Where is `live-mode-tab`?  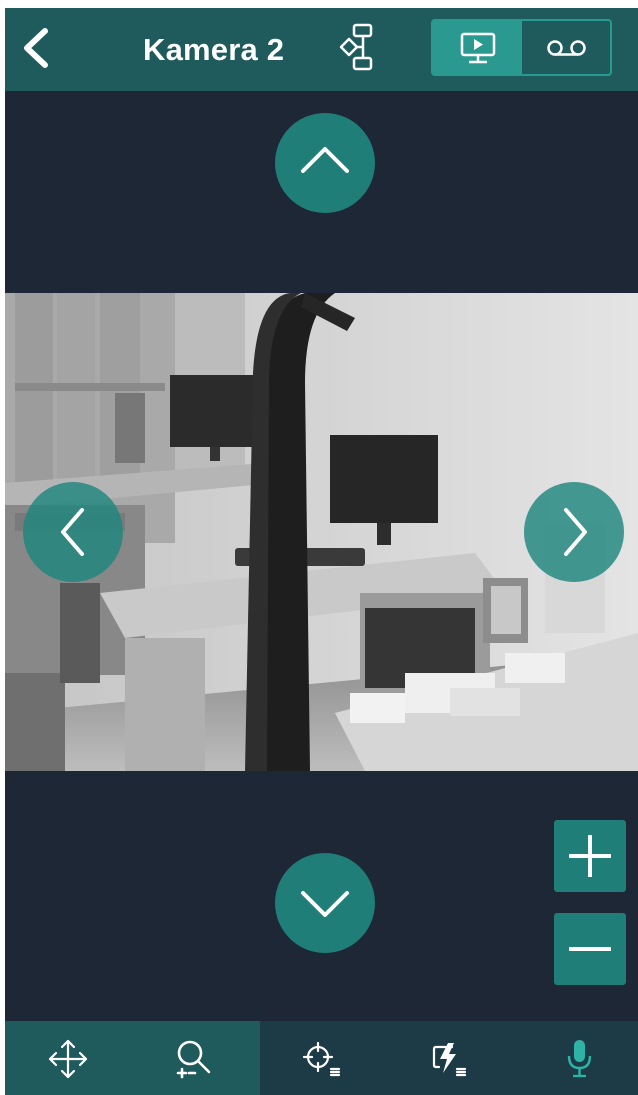 live-mode-tab is located at coordinates (477, 47).